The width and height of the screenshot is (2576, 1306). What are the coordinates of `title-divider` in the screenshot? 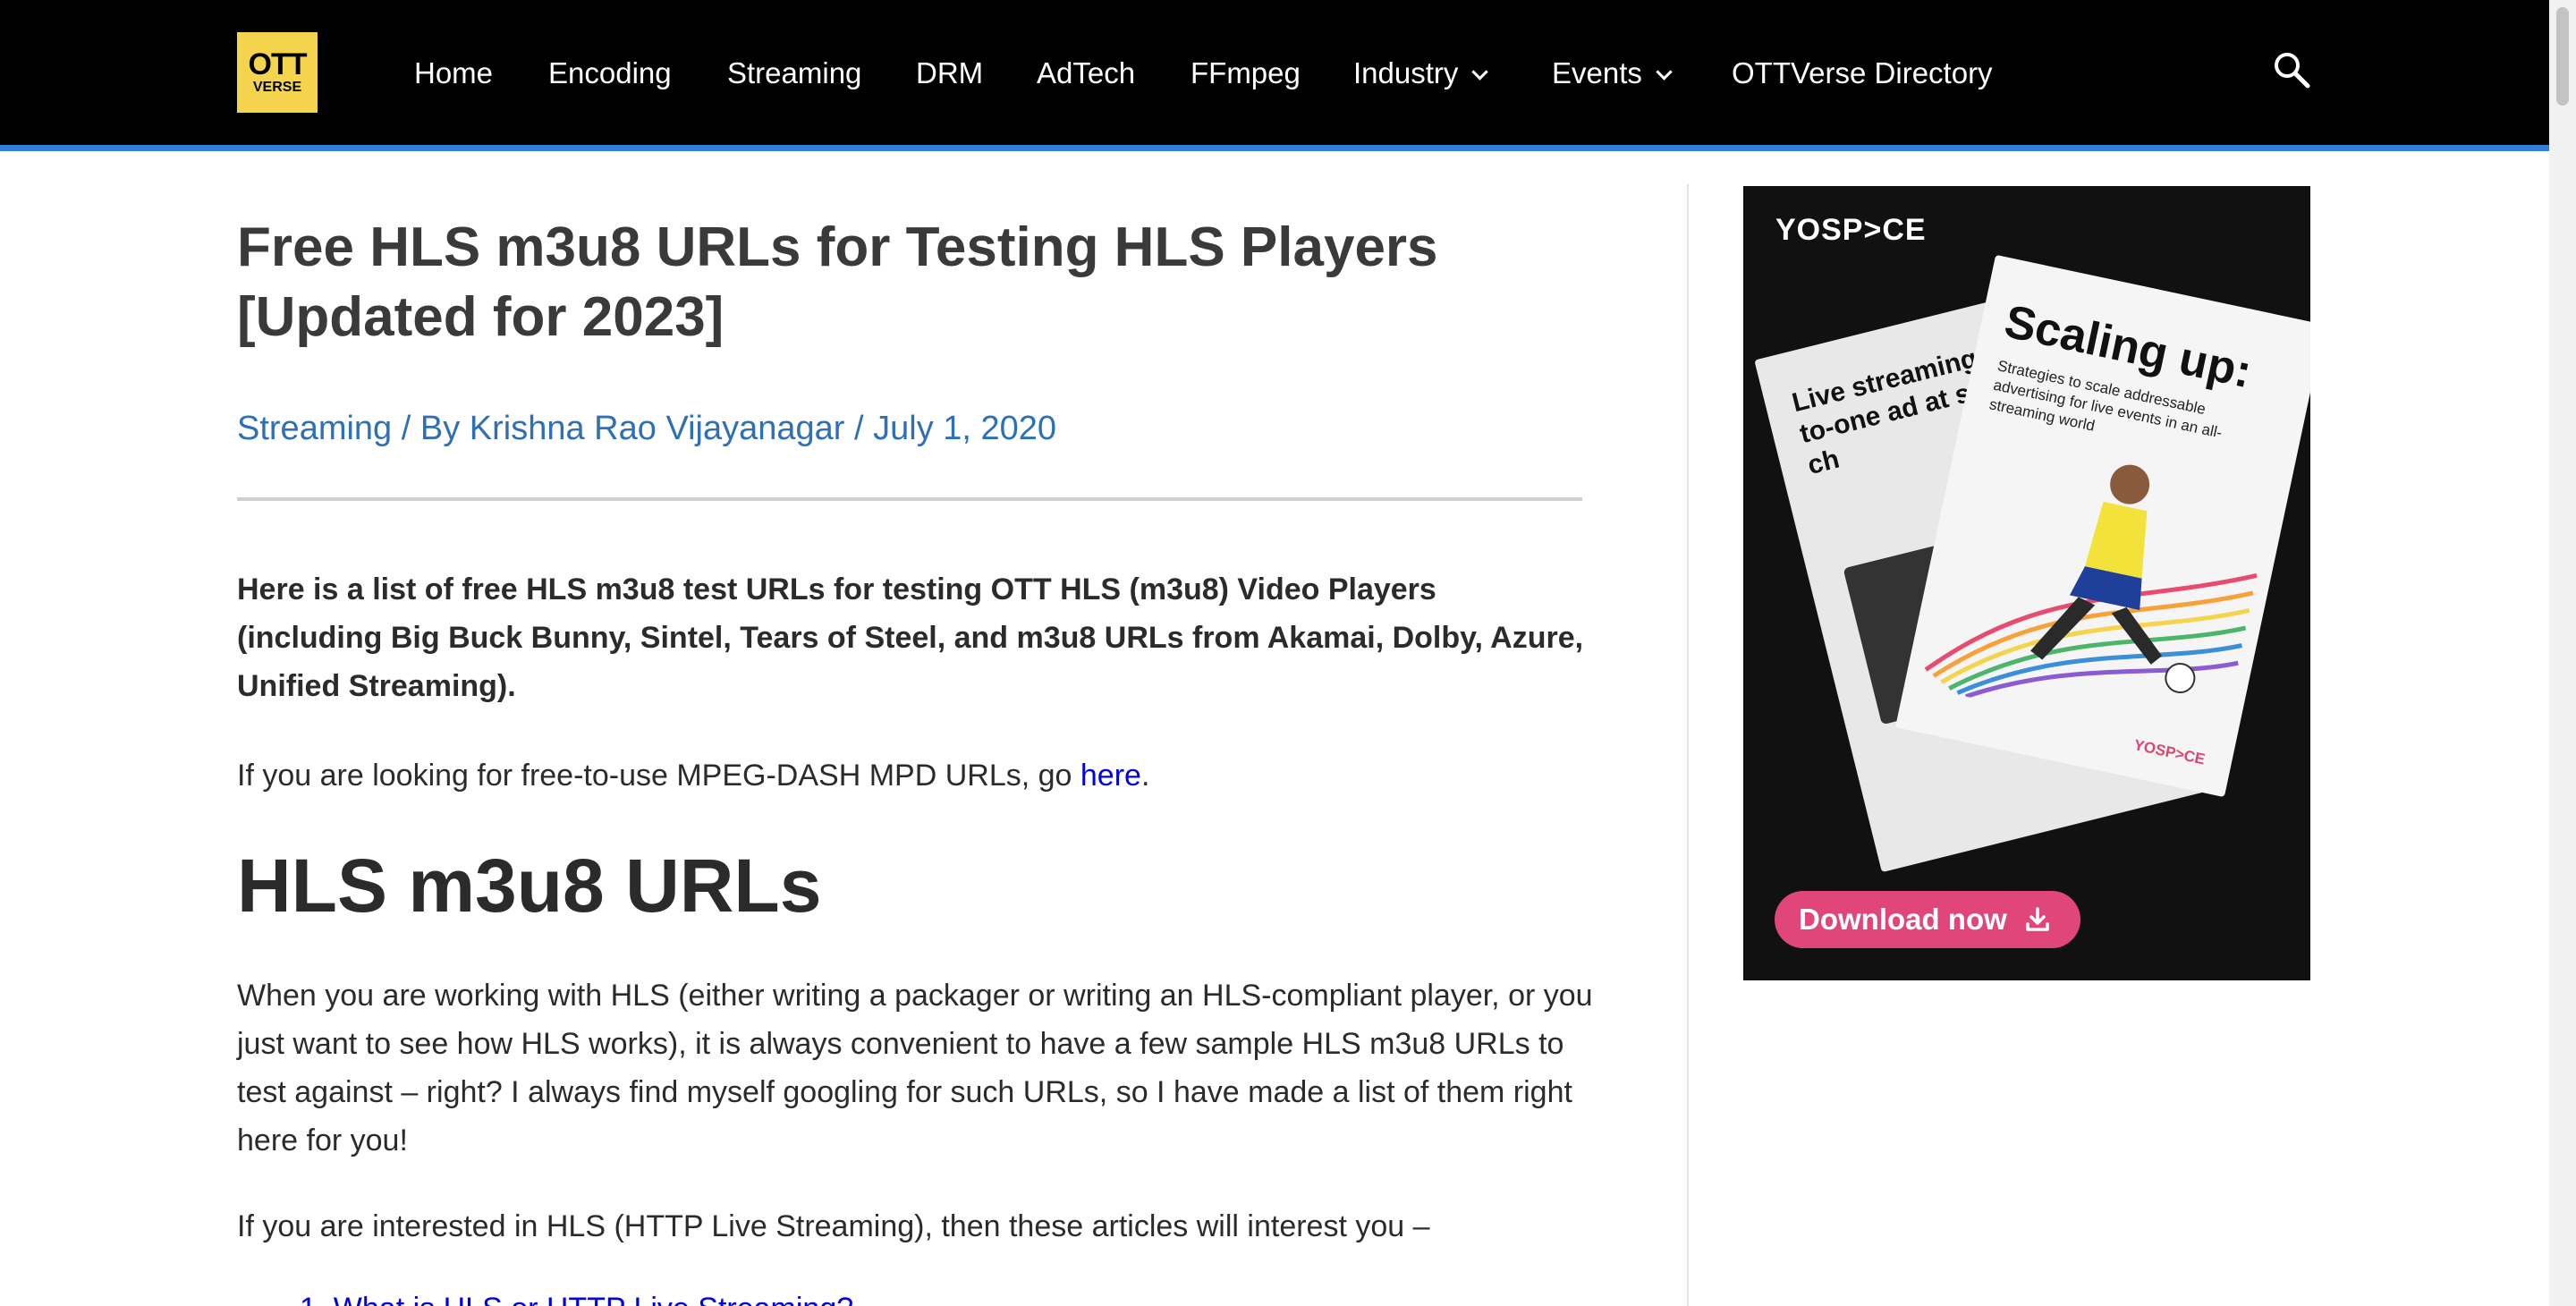 It's located at (909, 499).